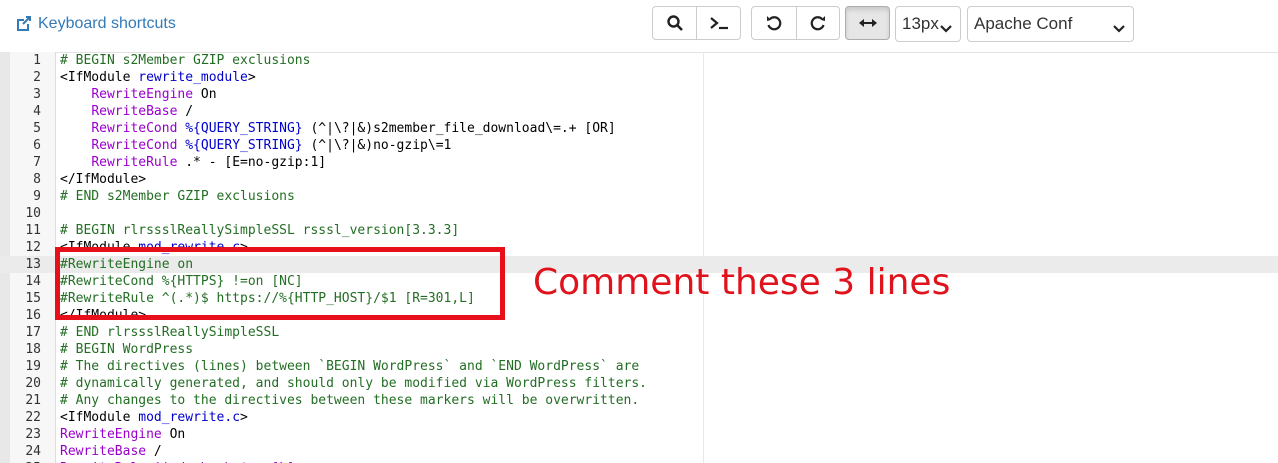  I want to click on goto-line-button, so click(718, 23).